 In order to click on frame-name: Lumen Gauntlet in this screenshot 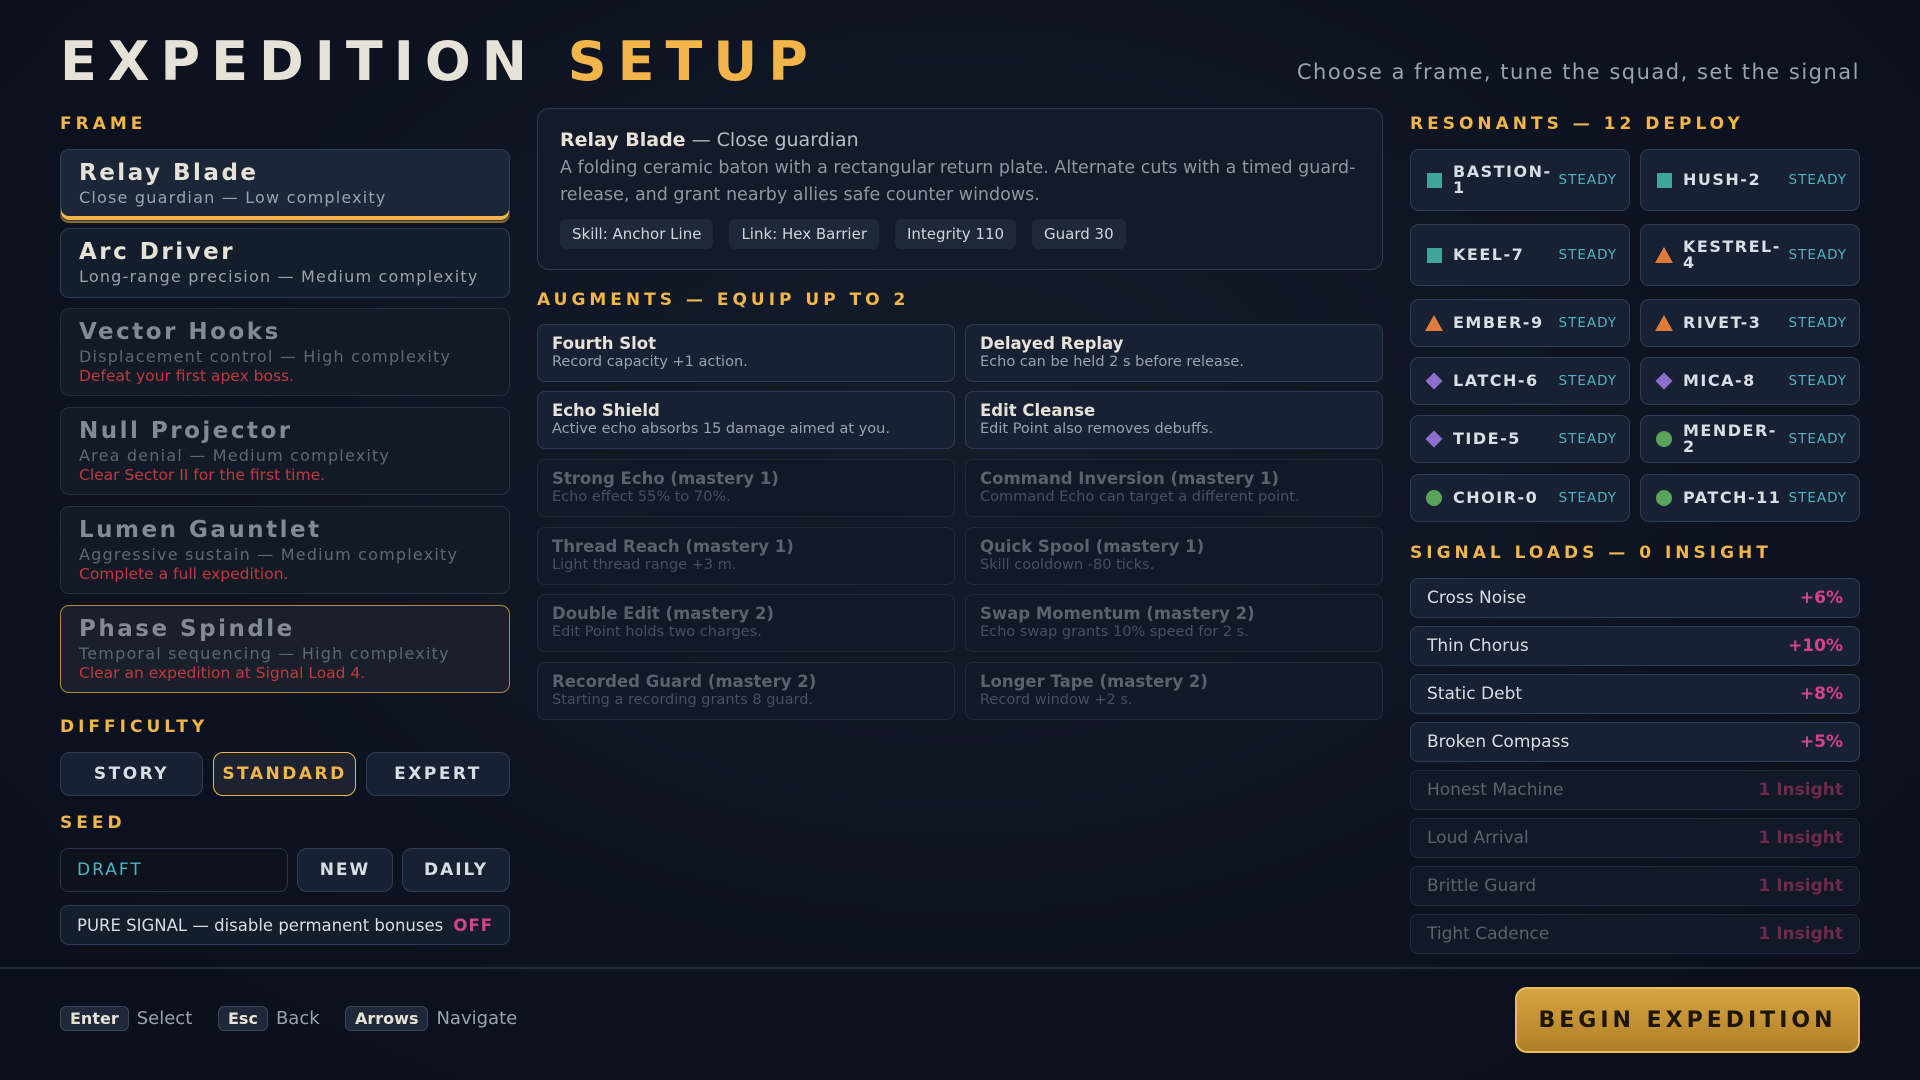, I will do `click(200, 530)`.